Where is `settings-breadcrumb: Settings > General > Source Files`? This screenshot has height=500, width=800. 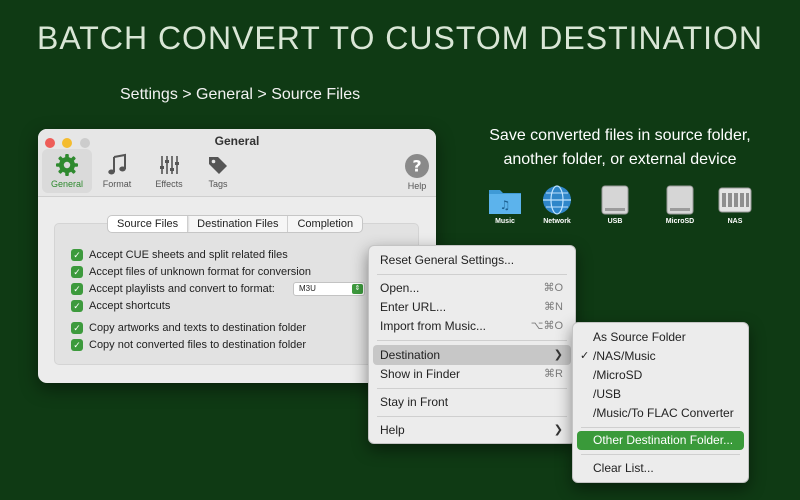
settings-breadcrumb: Settings > General > Source Files is located at coordinates (240, 94).